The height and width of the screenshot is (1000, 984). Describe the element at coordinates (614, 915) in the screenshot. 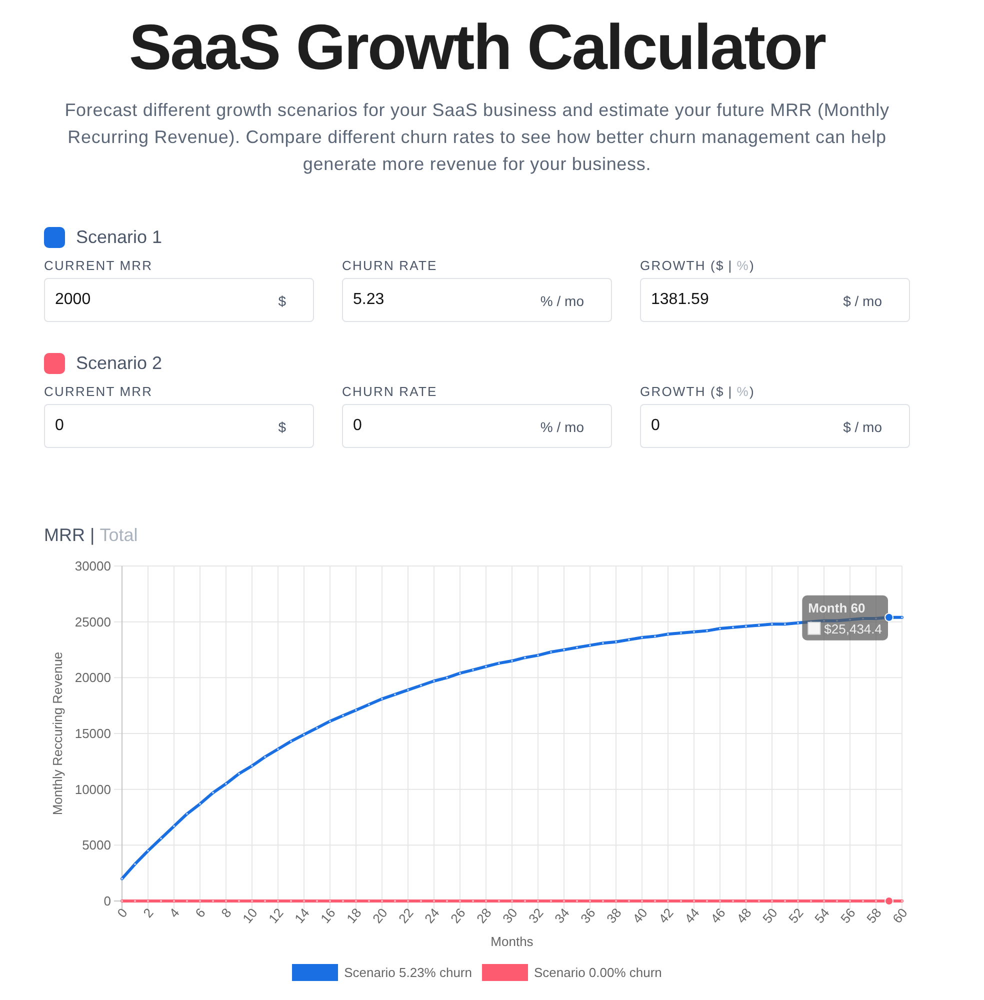

I see `x-tick-label: 38` at that location.